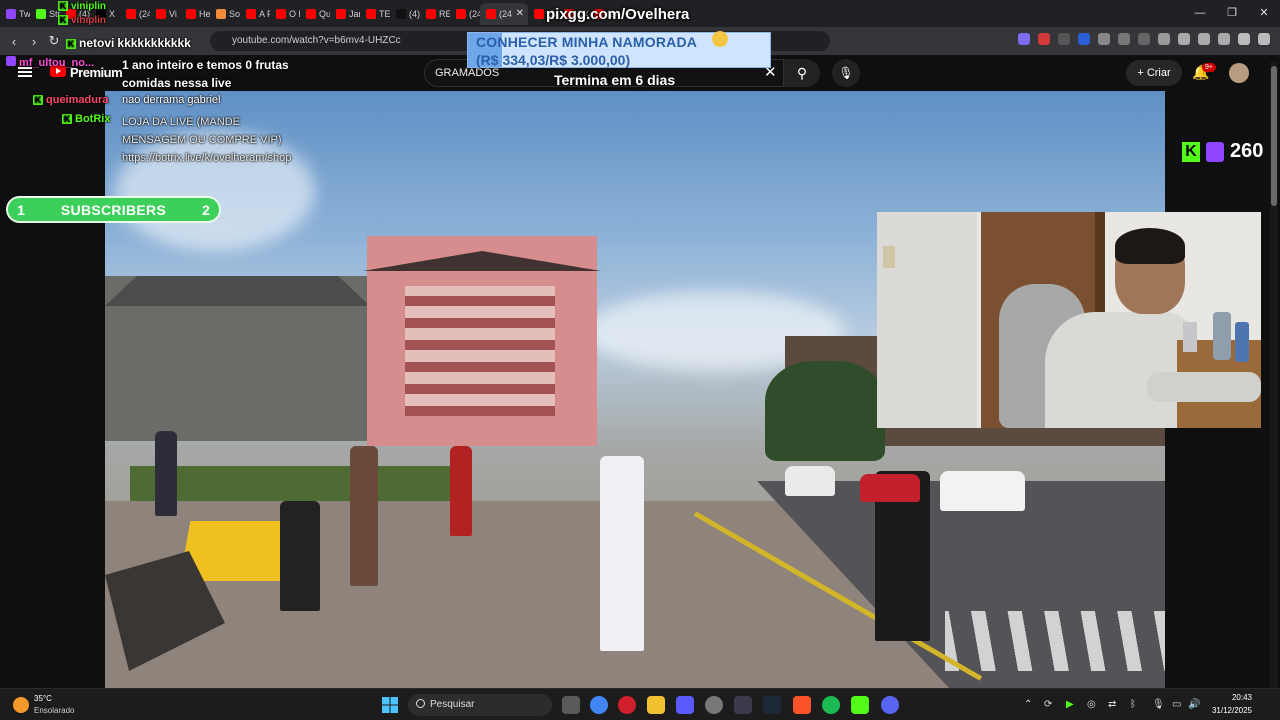 This screenshot has width=1280, height=720. I want to click on bluetooth-icon: ᛒ, so click(1133, 704).